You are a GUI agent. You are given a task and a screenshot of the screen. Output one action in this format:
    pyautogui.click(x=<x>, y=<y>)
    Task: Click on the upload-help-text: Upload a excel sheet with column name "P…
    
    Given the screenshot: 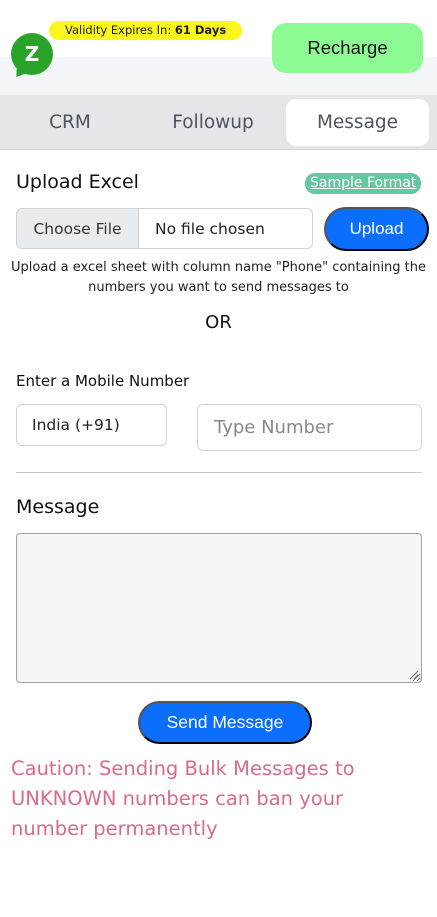 What is the action you would take?
    pyautogui.click(x=218, y=277)
    